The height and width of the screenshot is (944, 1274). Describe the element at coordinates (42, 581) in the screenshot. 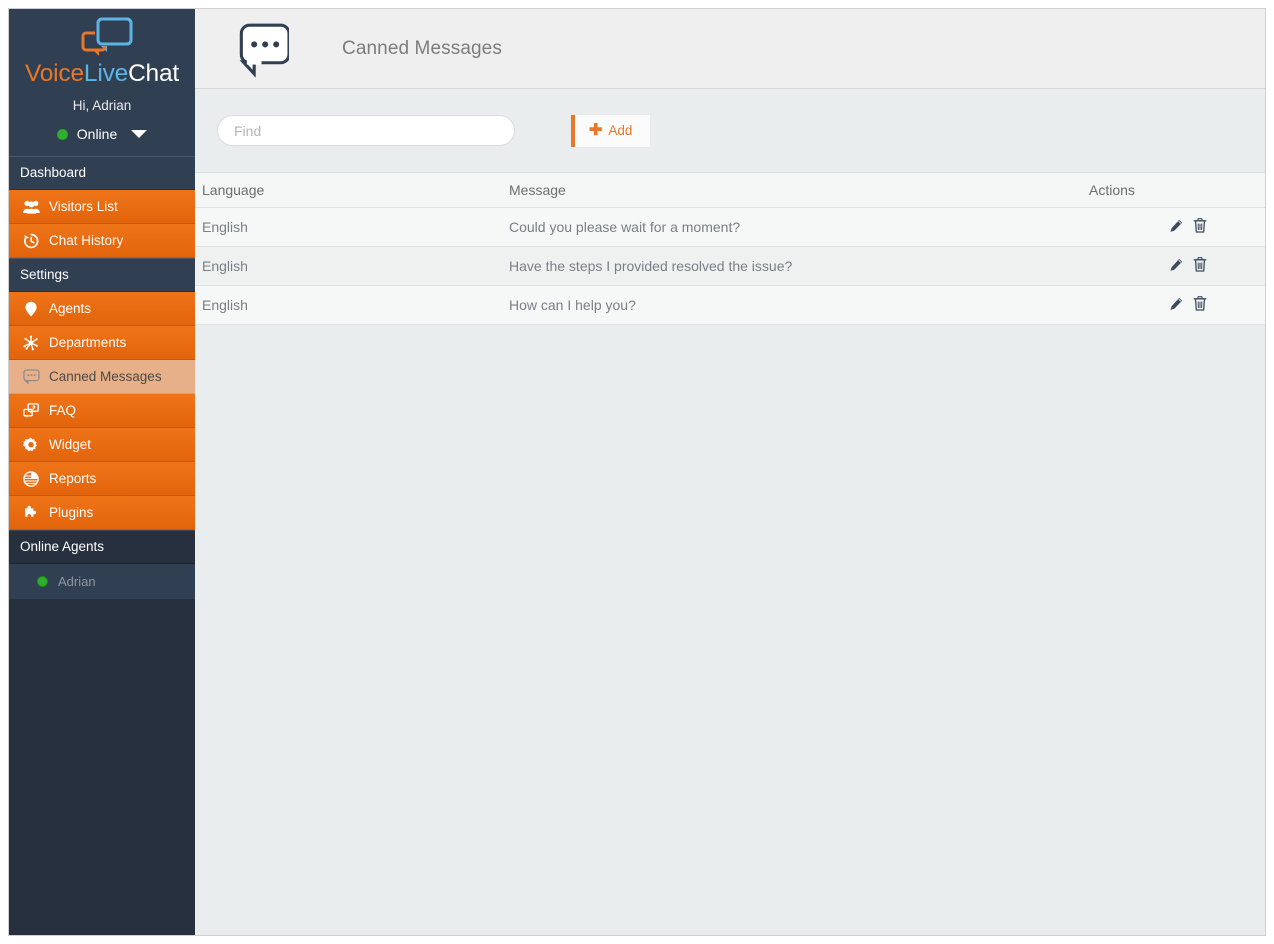

I see `agent-status-dot-icon` at that location.